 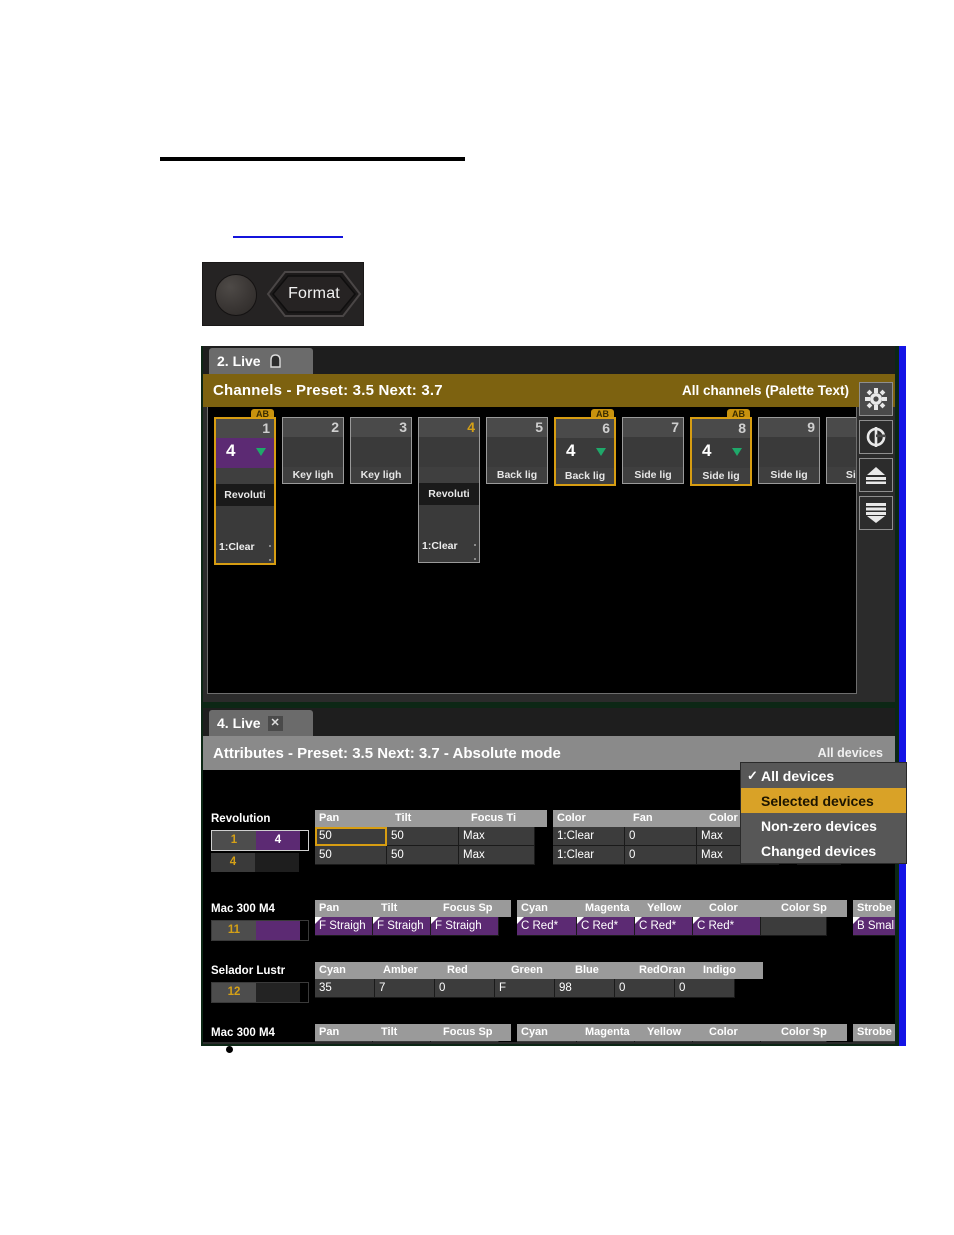 I want to click on attribute-value-cell: OPEN, so click(x=874, y=1041).